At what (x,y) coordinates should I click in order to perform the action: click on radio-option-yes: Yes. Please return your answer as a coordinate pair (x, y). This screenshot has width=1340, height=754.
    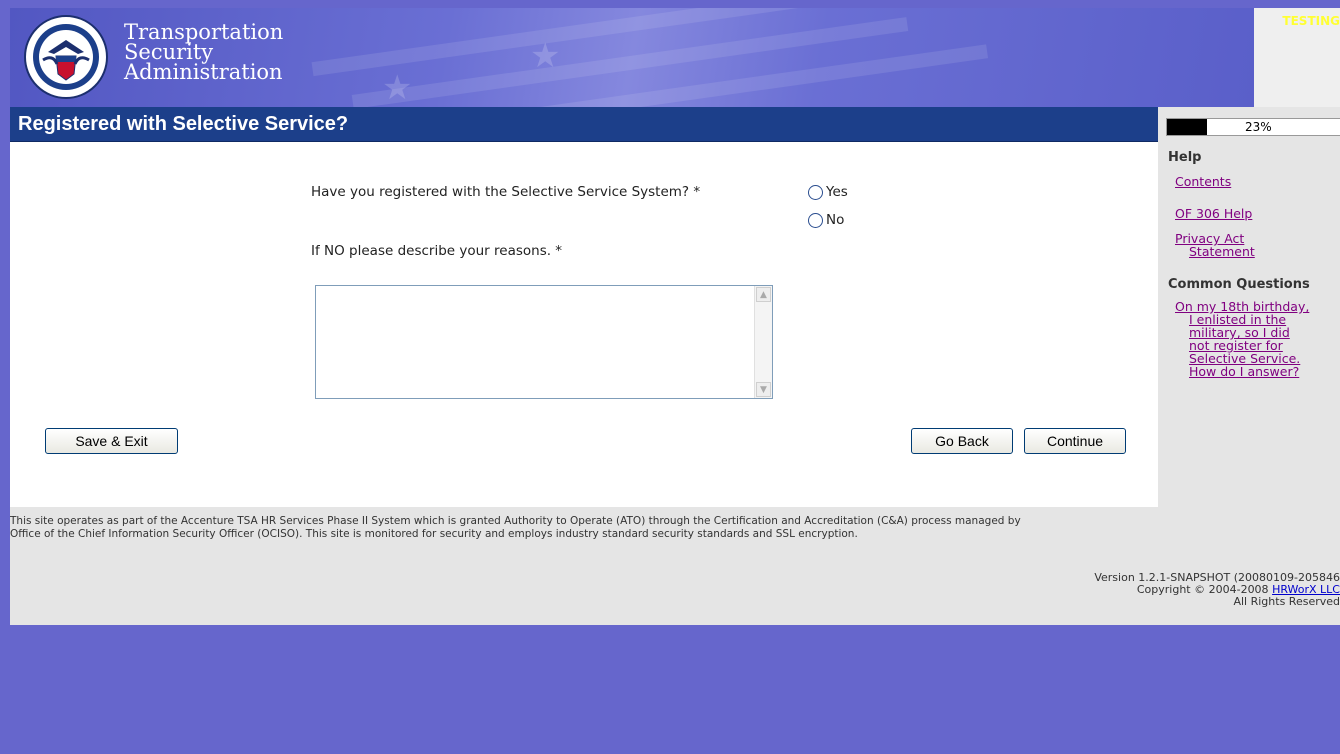
    Looking at the image, I should click on (828, 192).